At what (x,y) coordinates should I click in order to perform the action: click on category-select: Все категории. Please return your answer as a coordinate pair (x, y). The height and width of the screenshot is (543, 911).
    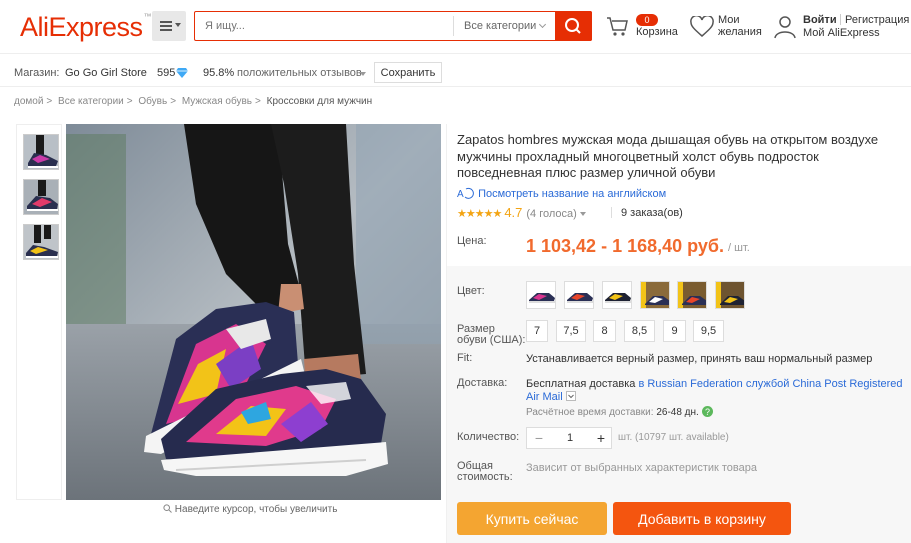
    Looking at the image, I should click on (504, 26).